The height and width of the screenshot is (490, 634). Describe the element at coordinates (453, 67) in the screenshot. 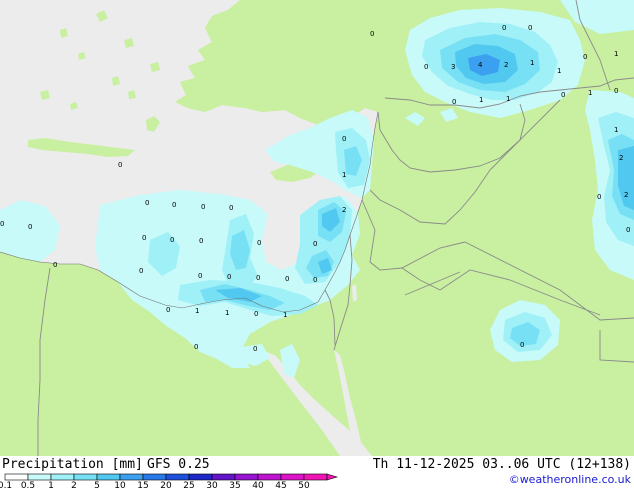

I see `value-label: 3` at that location.